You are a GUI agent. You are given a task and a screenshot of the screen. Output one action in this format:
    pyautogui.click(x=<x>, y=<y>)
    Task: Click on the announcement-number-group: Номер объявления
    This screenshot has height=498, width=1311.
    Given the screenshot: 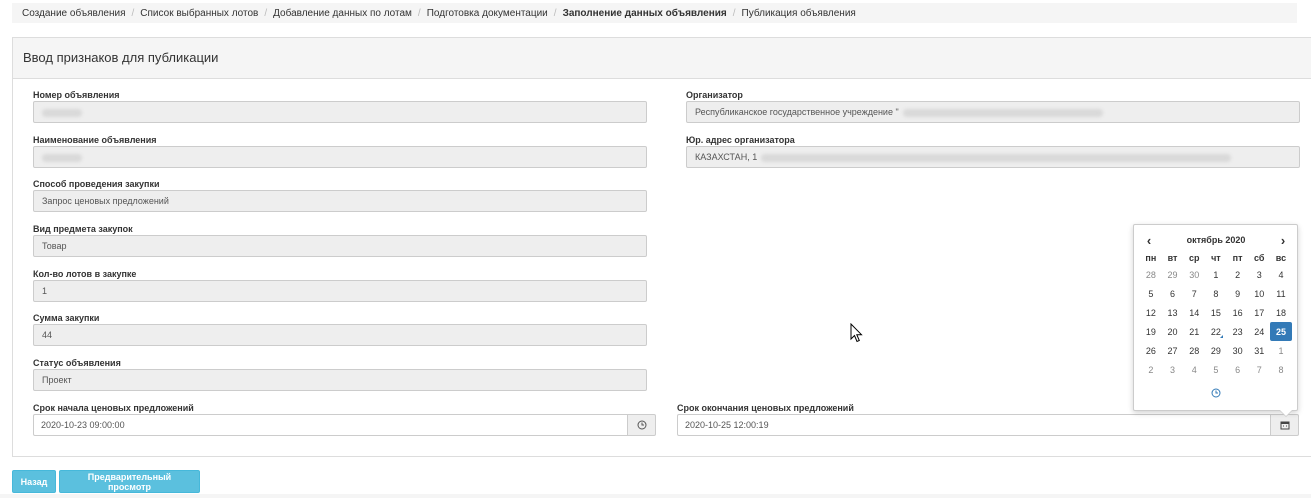 What is the action you would take?
    pyautogui.click(x=340, y=106)
    